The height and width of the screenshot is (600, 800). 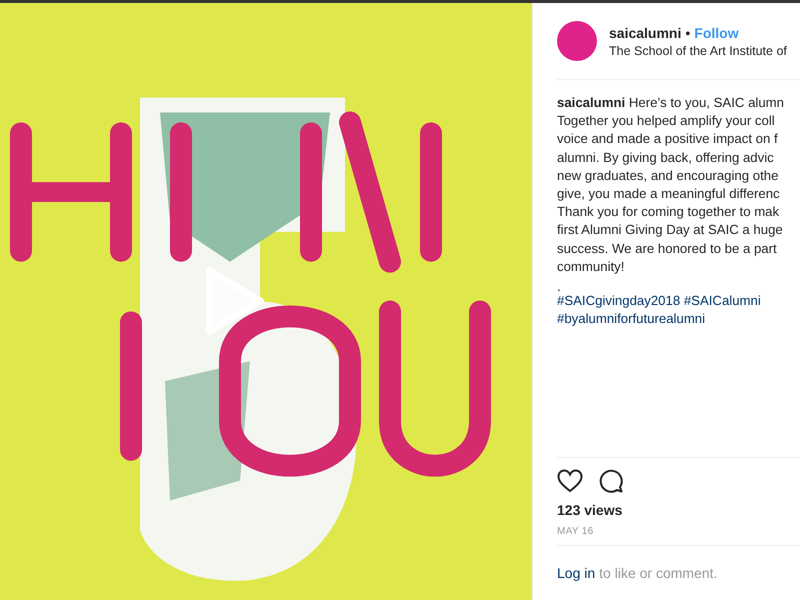 I want to click on caption-username: saicalumni, so click(x=591, y=102).